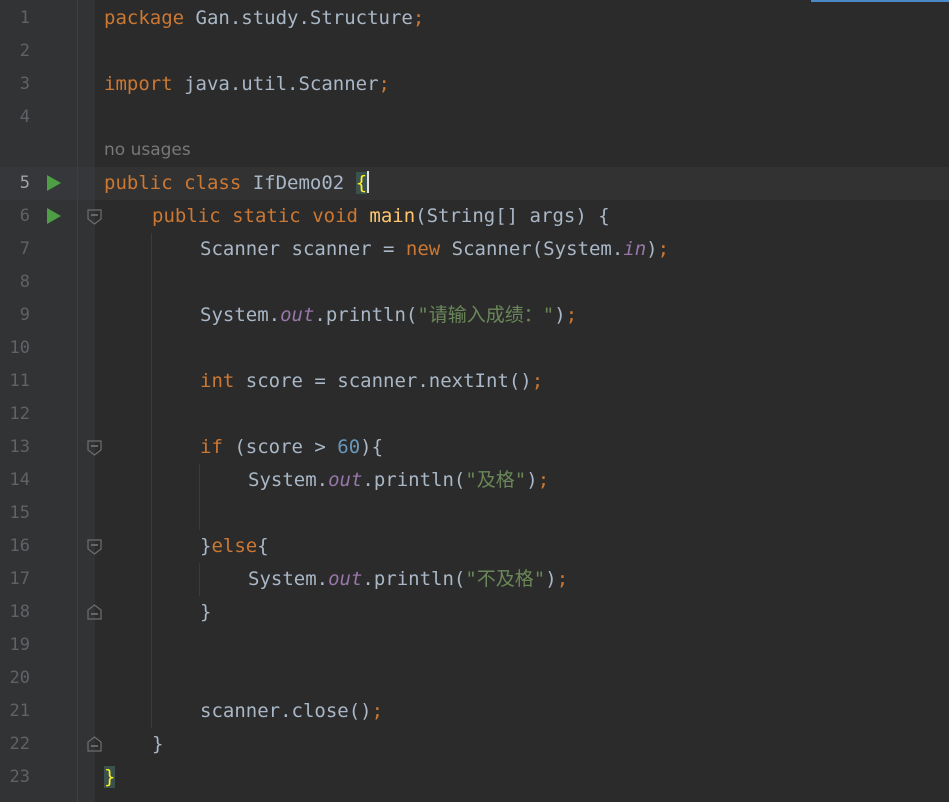  What do you see at coordinates (54, 216) in the screenshot?
I see `run-main-icon` at bounding box center [54, 216].